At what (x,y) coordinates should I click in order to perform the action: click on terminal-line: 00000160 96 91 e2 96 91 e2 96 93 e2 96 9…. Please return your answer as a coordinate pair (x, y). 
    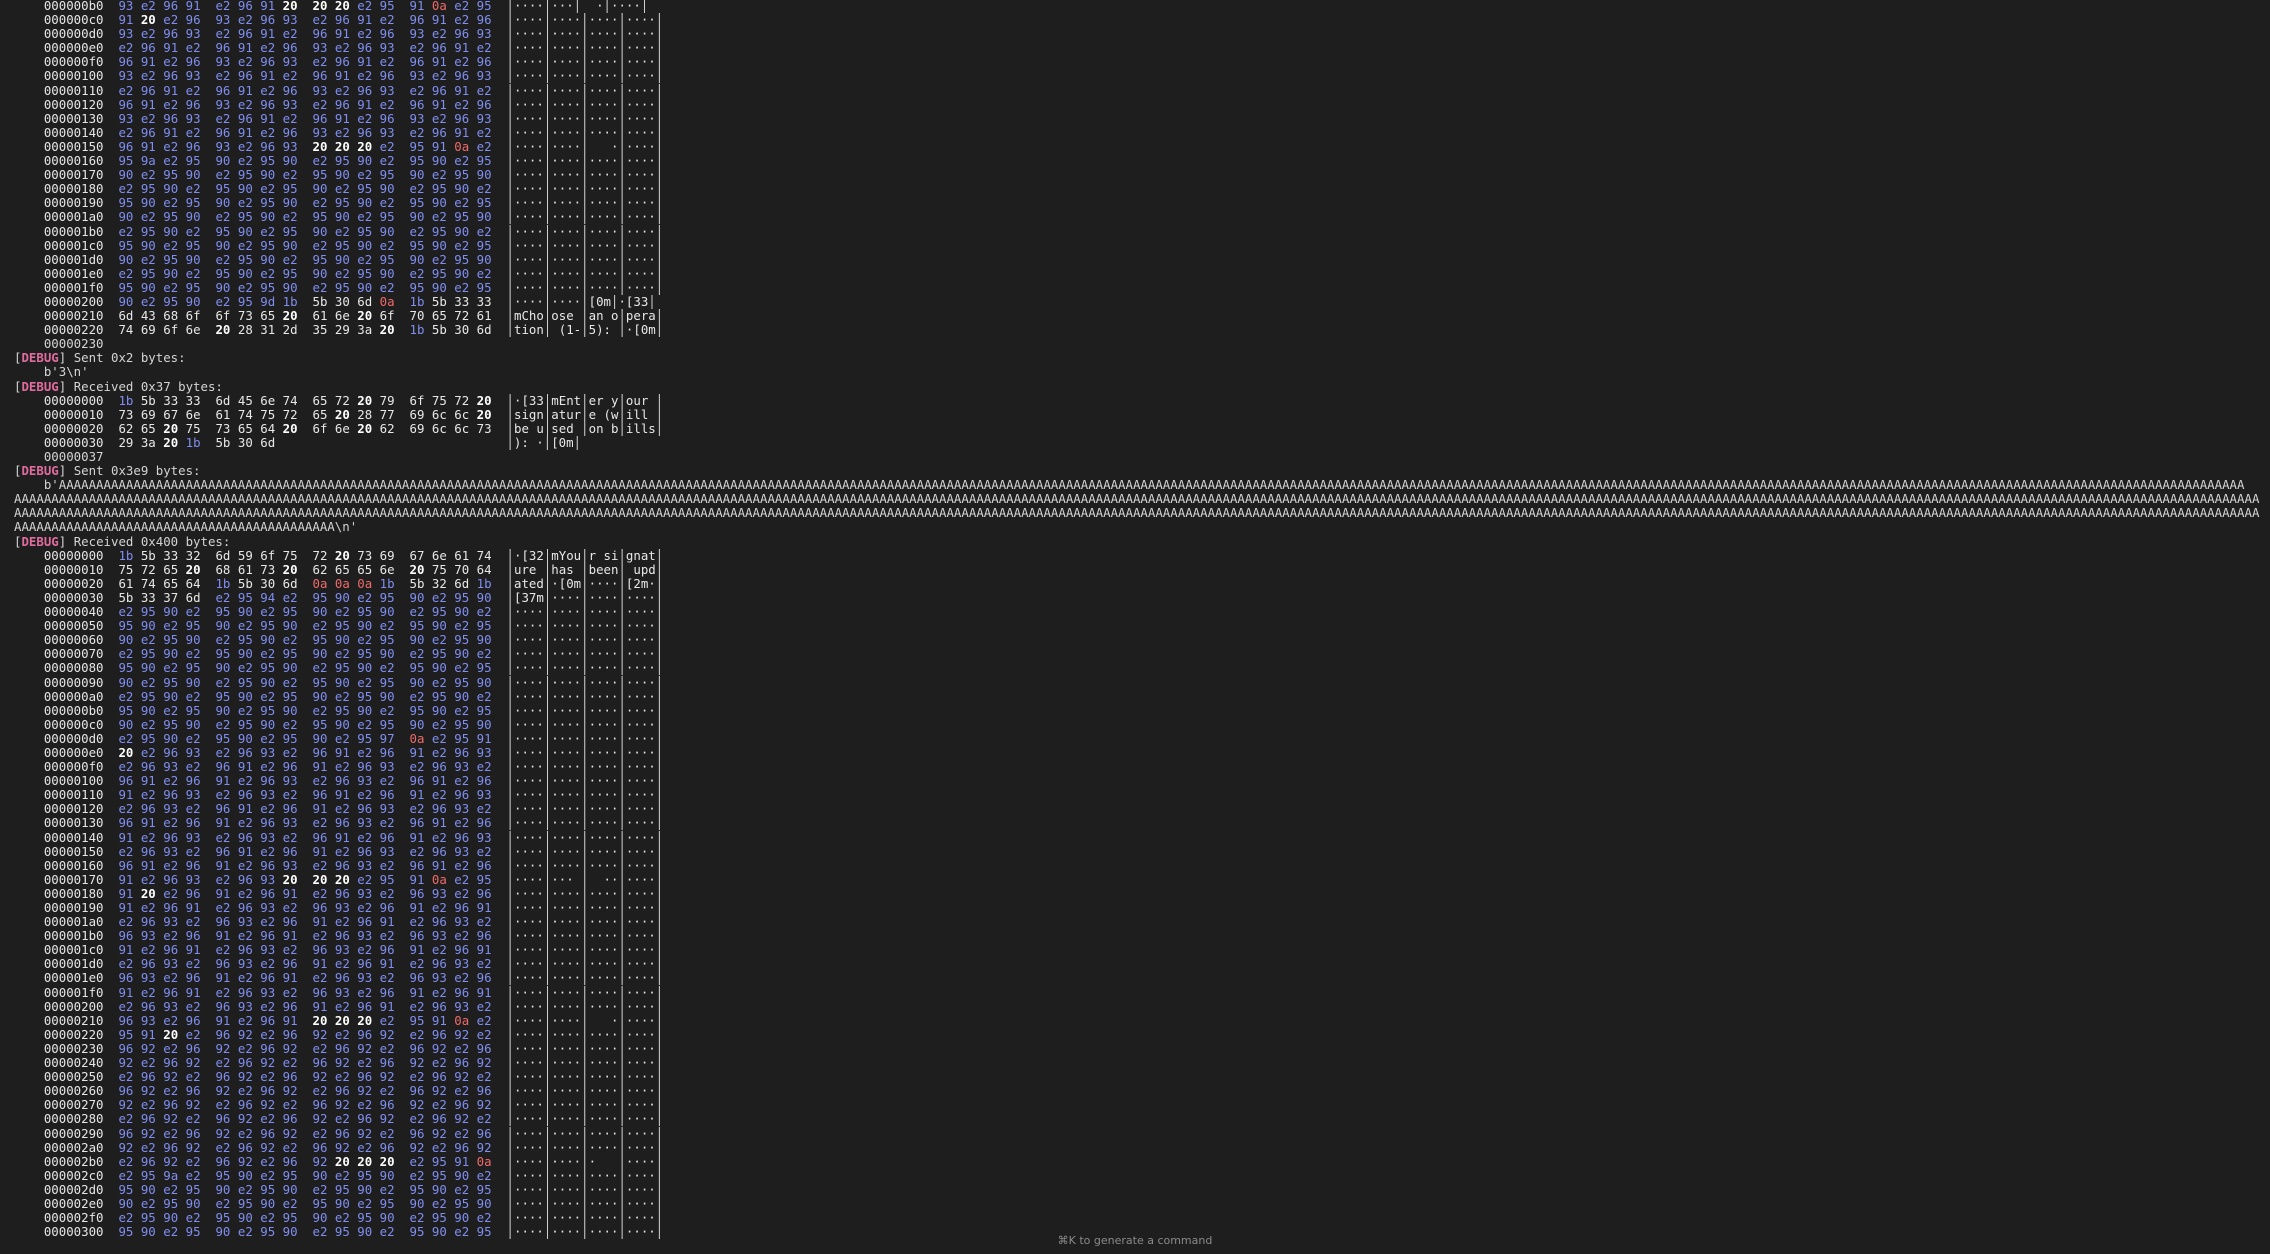
    Looking at the image, I should click on (353, 865).